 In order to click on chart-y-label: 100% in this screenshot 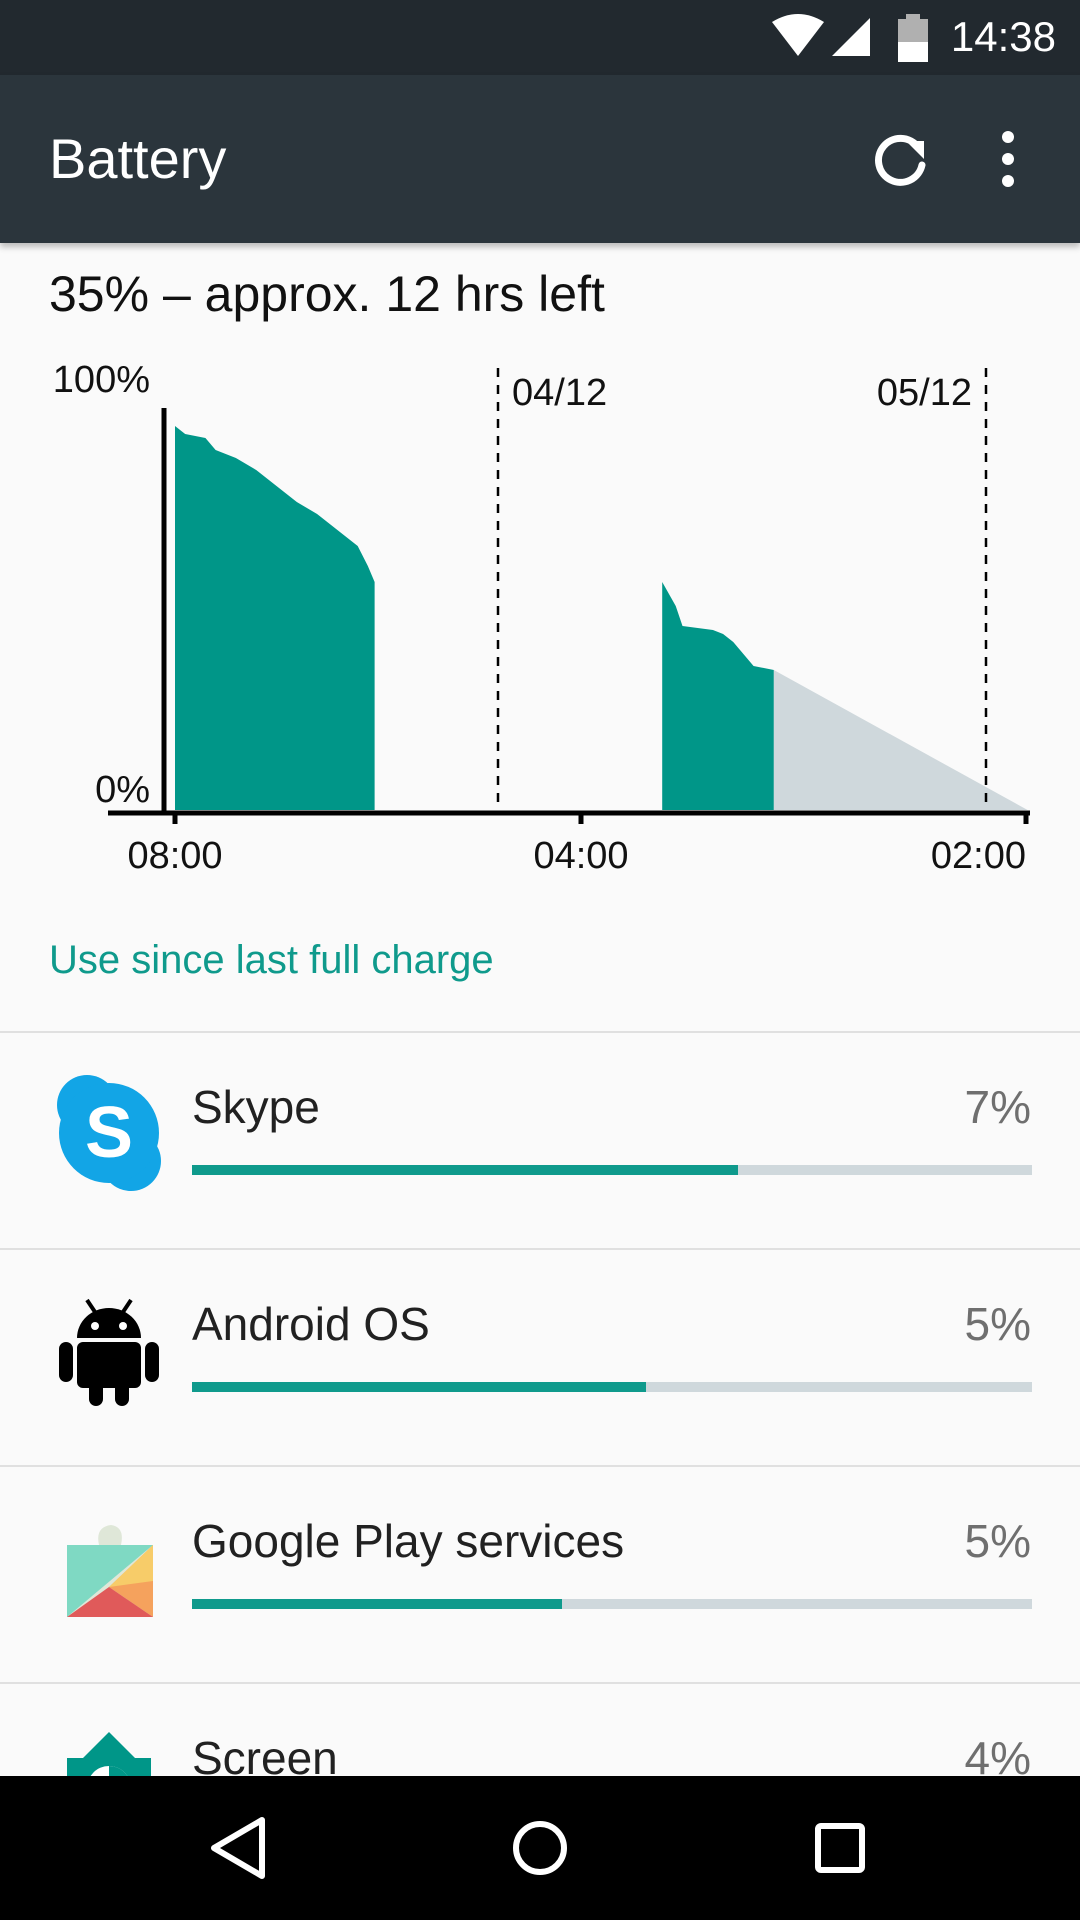, I will do `click(101, 380)`.